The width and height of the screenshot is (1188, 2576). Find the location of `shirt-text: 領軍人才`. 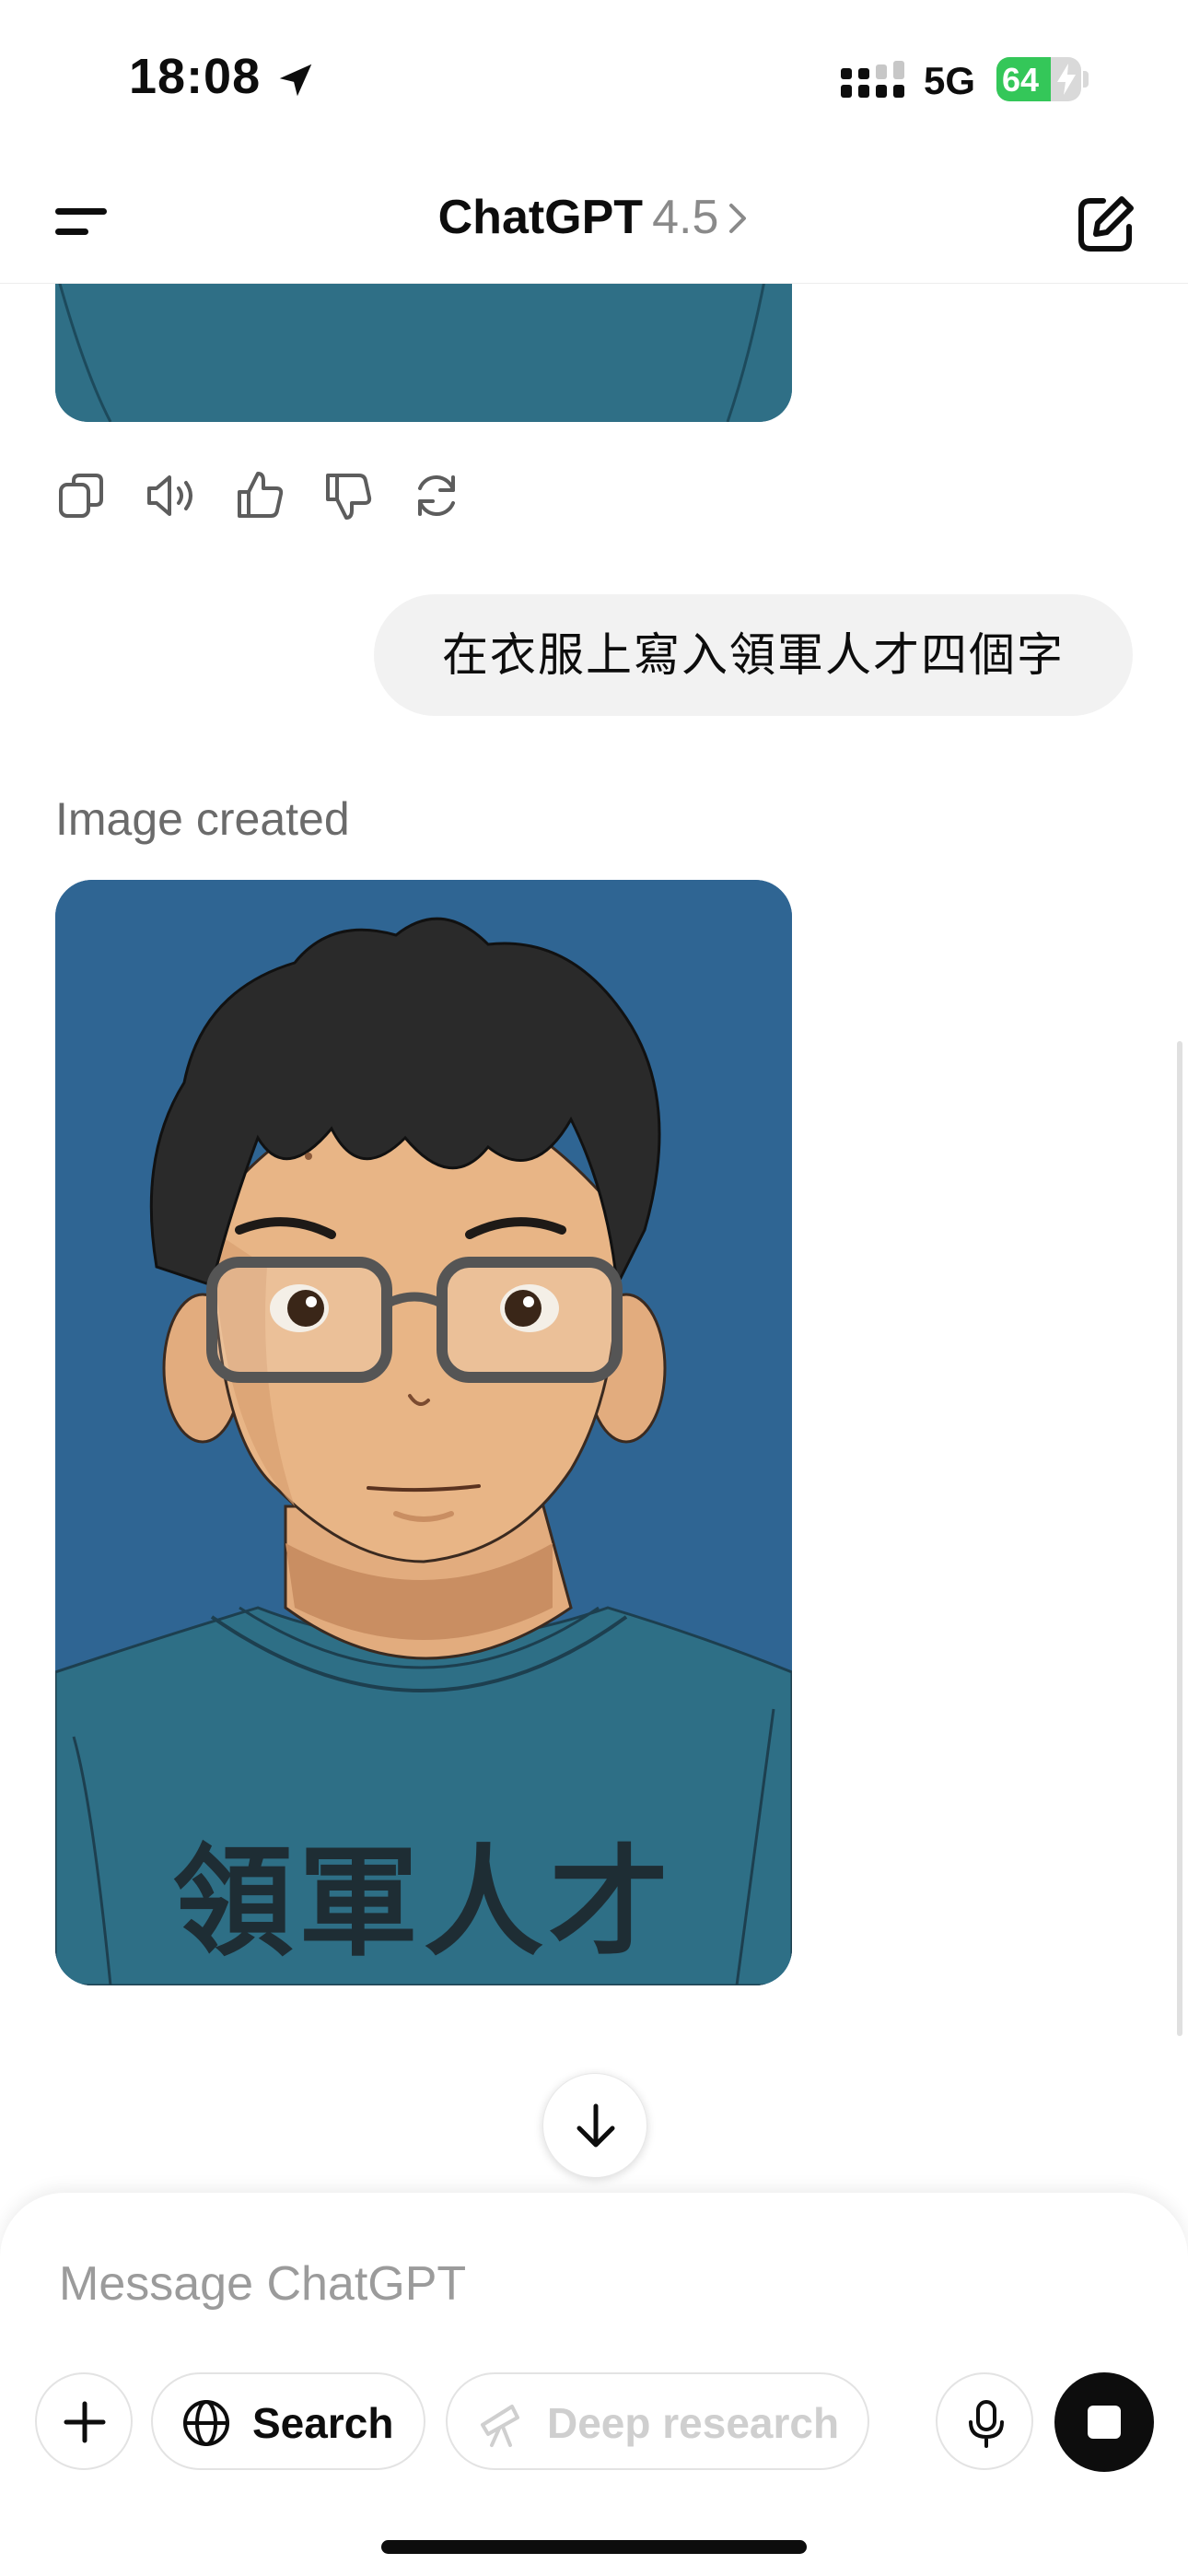

shirt-text: 領軍人才 is located at coordinates (423, 1902).